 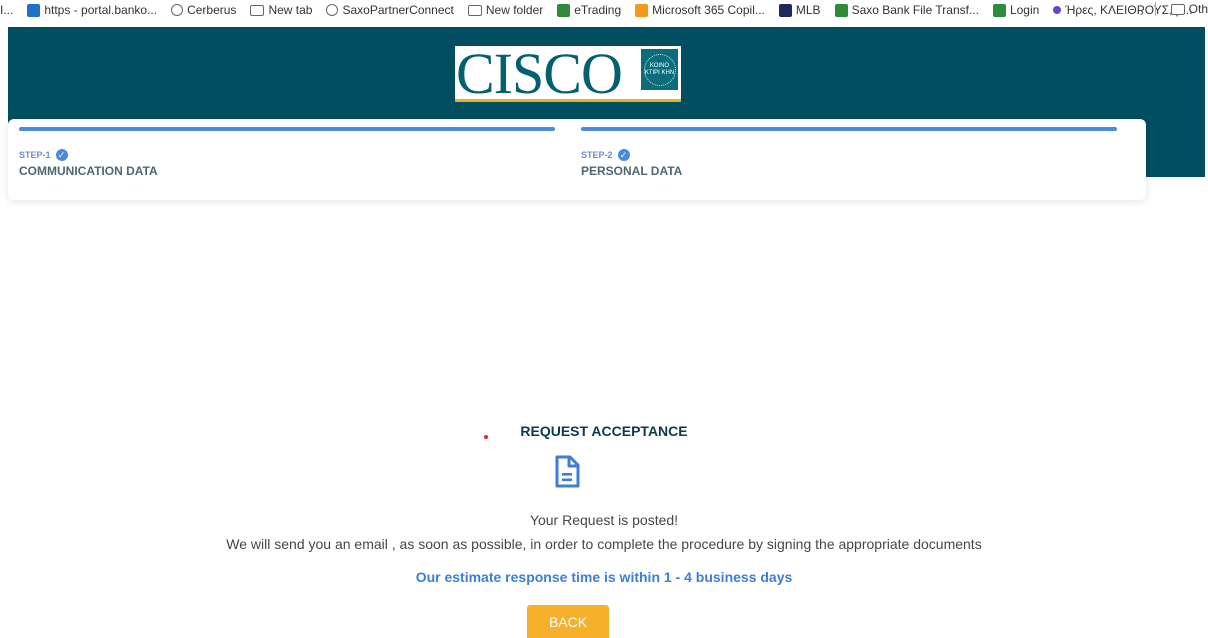 What do you see at coordinates (849, 159) in the screenshot?
I see `step-2: STEP-2 ✓ PERSONAL DATA` at bounding box center [849, 159].